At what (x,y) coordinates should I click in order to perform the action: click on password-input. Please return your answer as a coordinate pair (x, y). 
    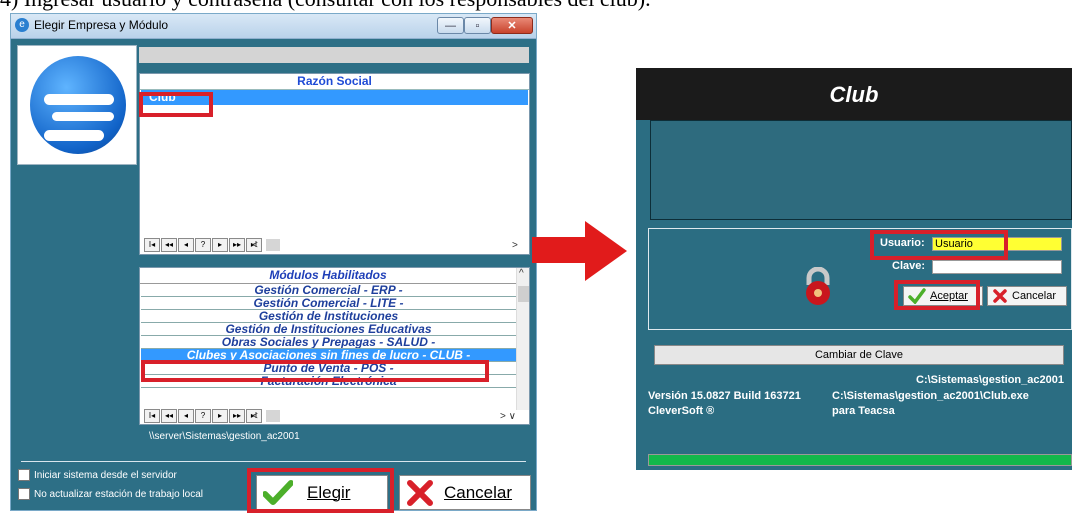
    Looking at the image, I should click on (997, 267).